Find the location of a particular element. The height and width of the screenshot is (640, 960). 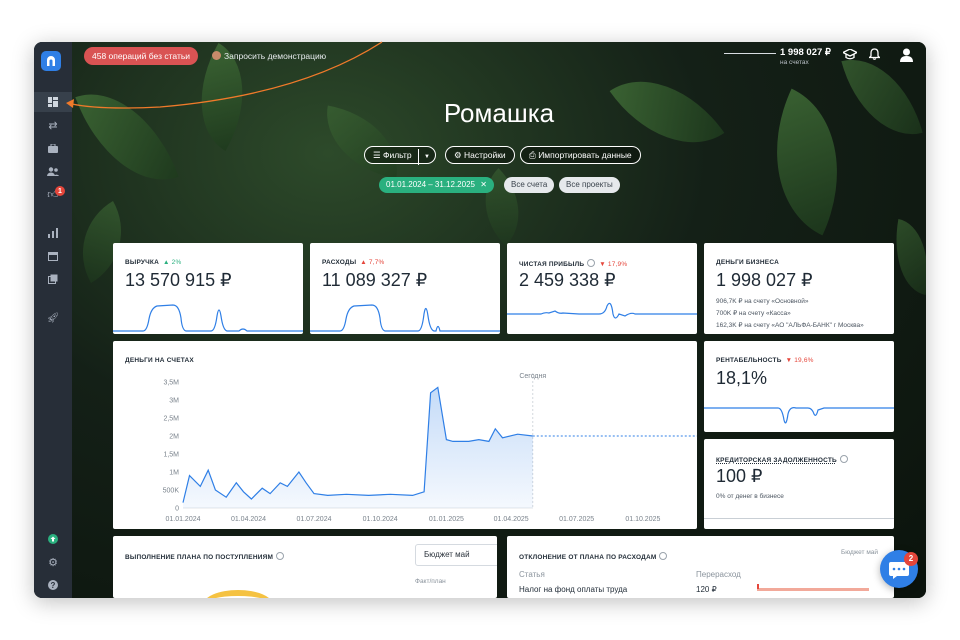

sidebar-item-reports is located at coordinates (53, 233).